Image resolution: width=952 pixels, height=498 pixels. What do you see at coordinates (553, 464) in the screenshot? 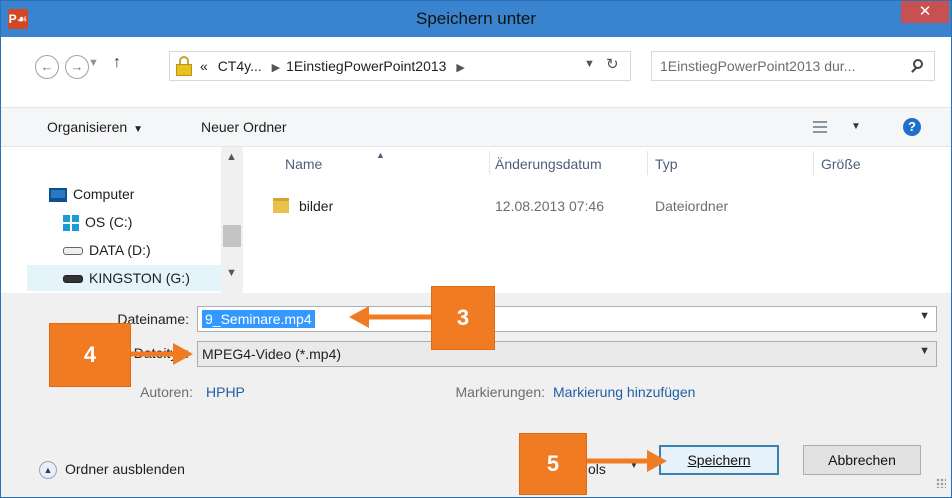
I see `annotation-badge-5: 5` at bounding box center [553, 464].